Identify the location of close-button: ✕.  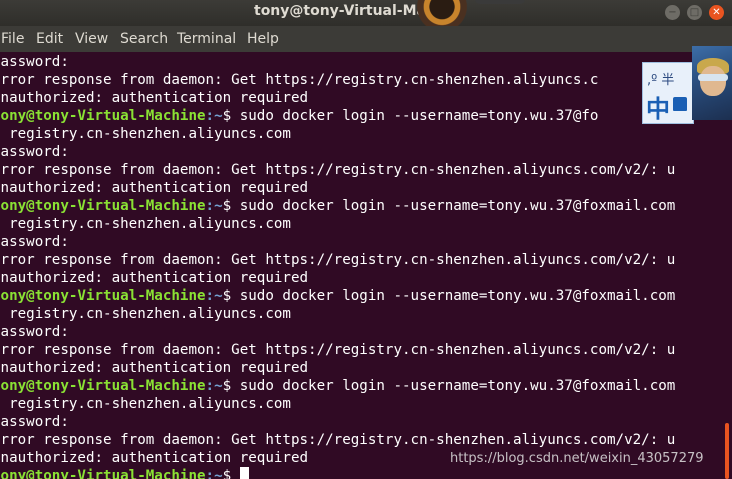
(716, 12).